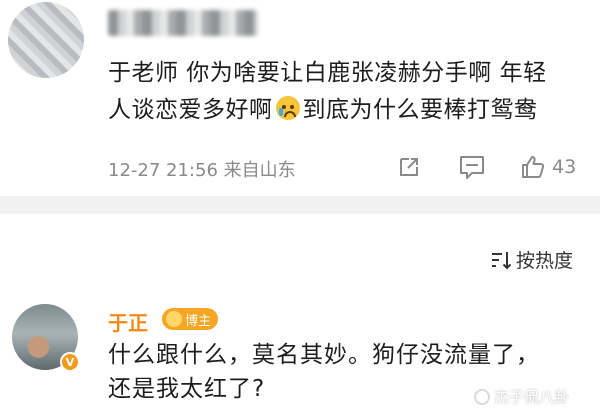  I want to click on sort-icon, so click(502, 260).